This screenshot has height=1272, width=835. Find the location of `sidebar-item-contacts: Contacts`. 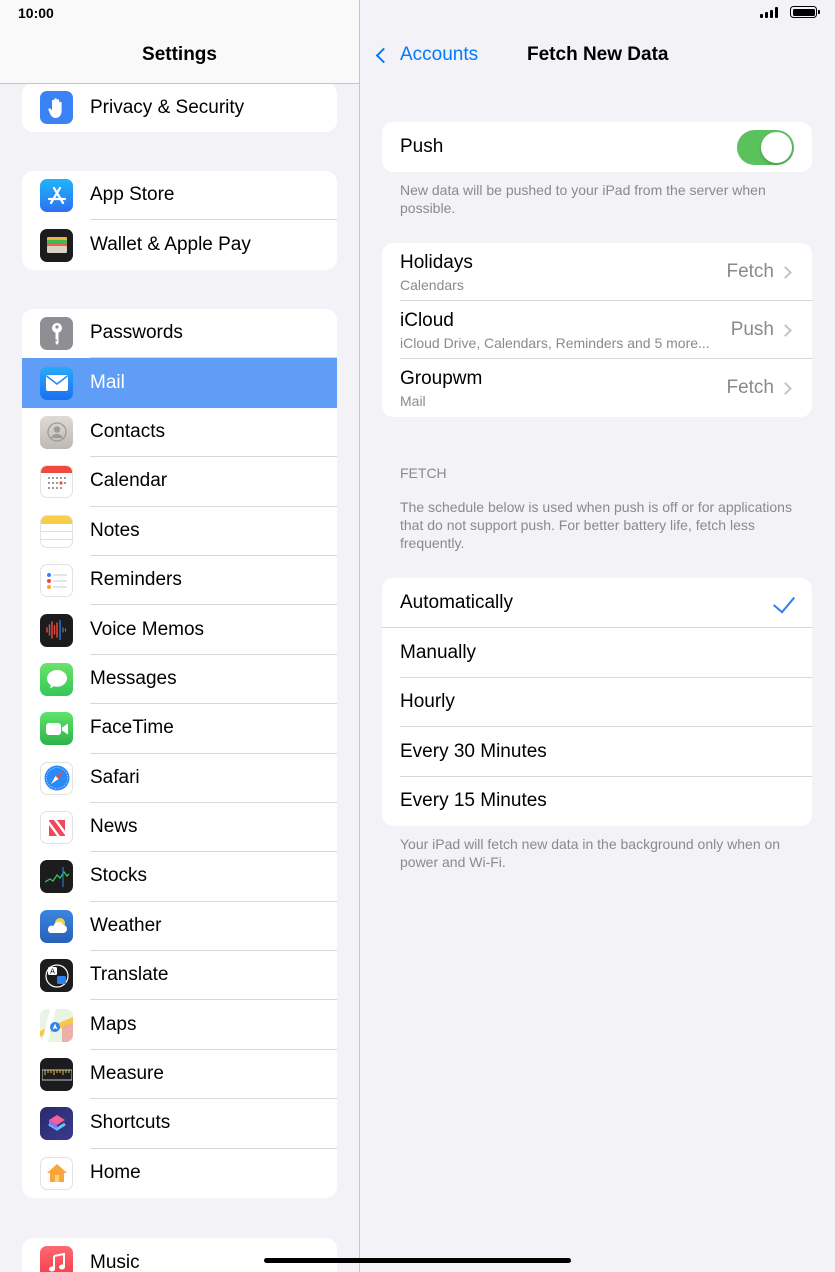

sidebar-item-contacts: Contacts is located at coordinates (179, 433).